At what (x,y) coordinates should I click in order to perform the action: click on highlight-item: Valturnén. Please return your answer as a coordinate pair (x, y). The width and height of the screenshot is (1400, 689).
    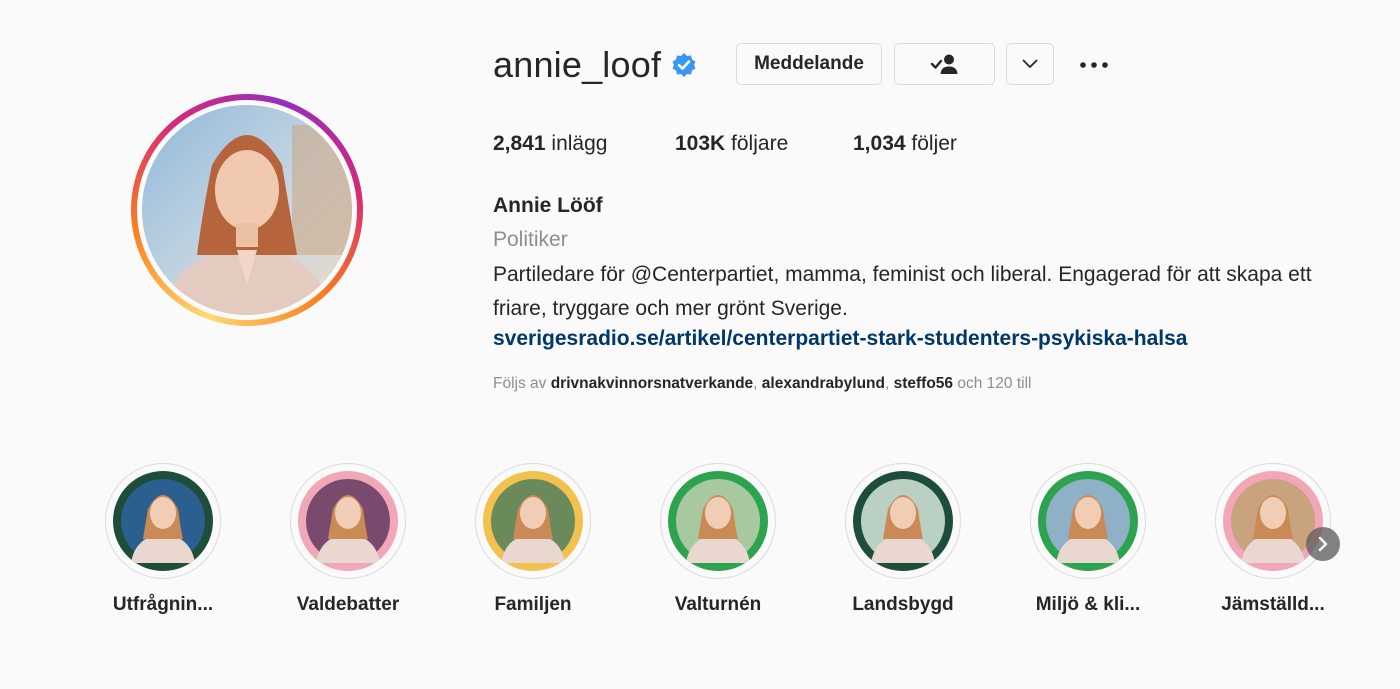
    Looking at the image, I should click on (718, 551).